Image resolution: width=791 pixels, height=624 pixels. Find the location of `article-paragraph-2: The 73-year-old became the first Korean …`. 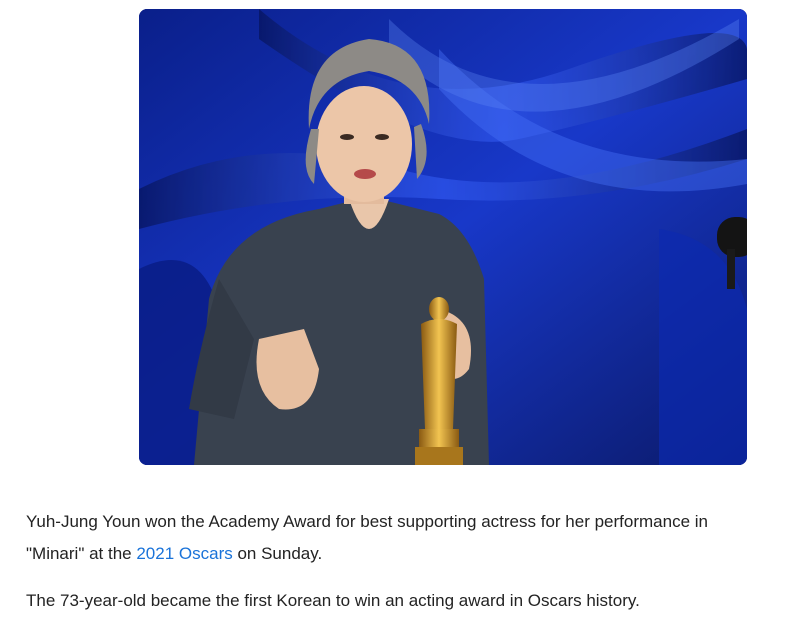

article-paragraph-2: The 73-year-old became the first Korean … is located at coordinates (333, 600).